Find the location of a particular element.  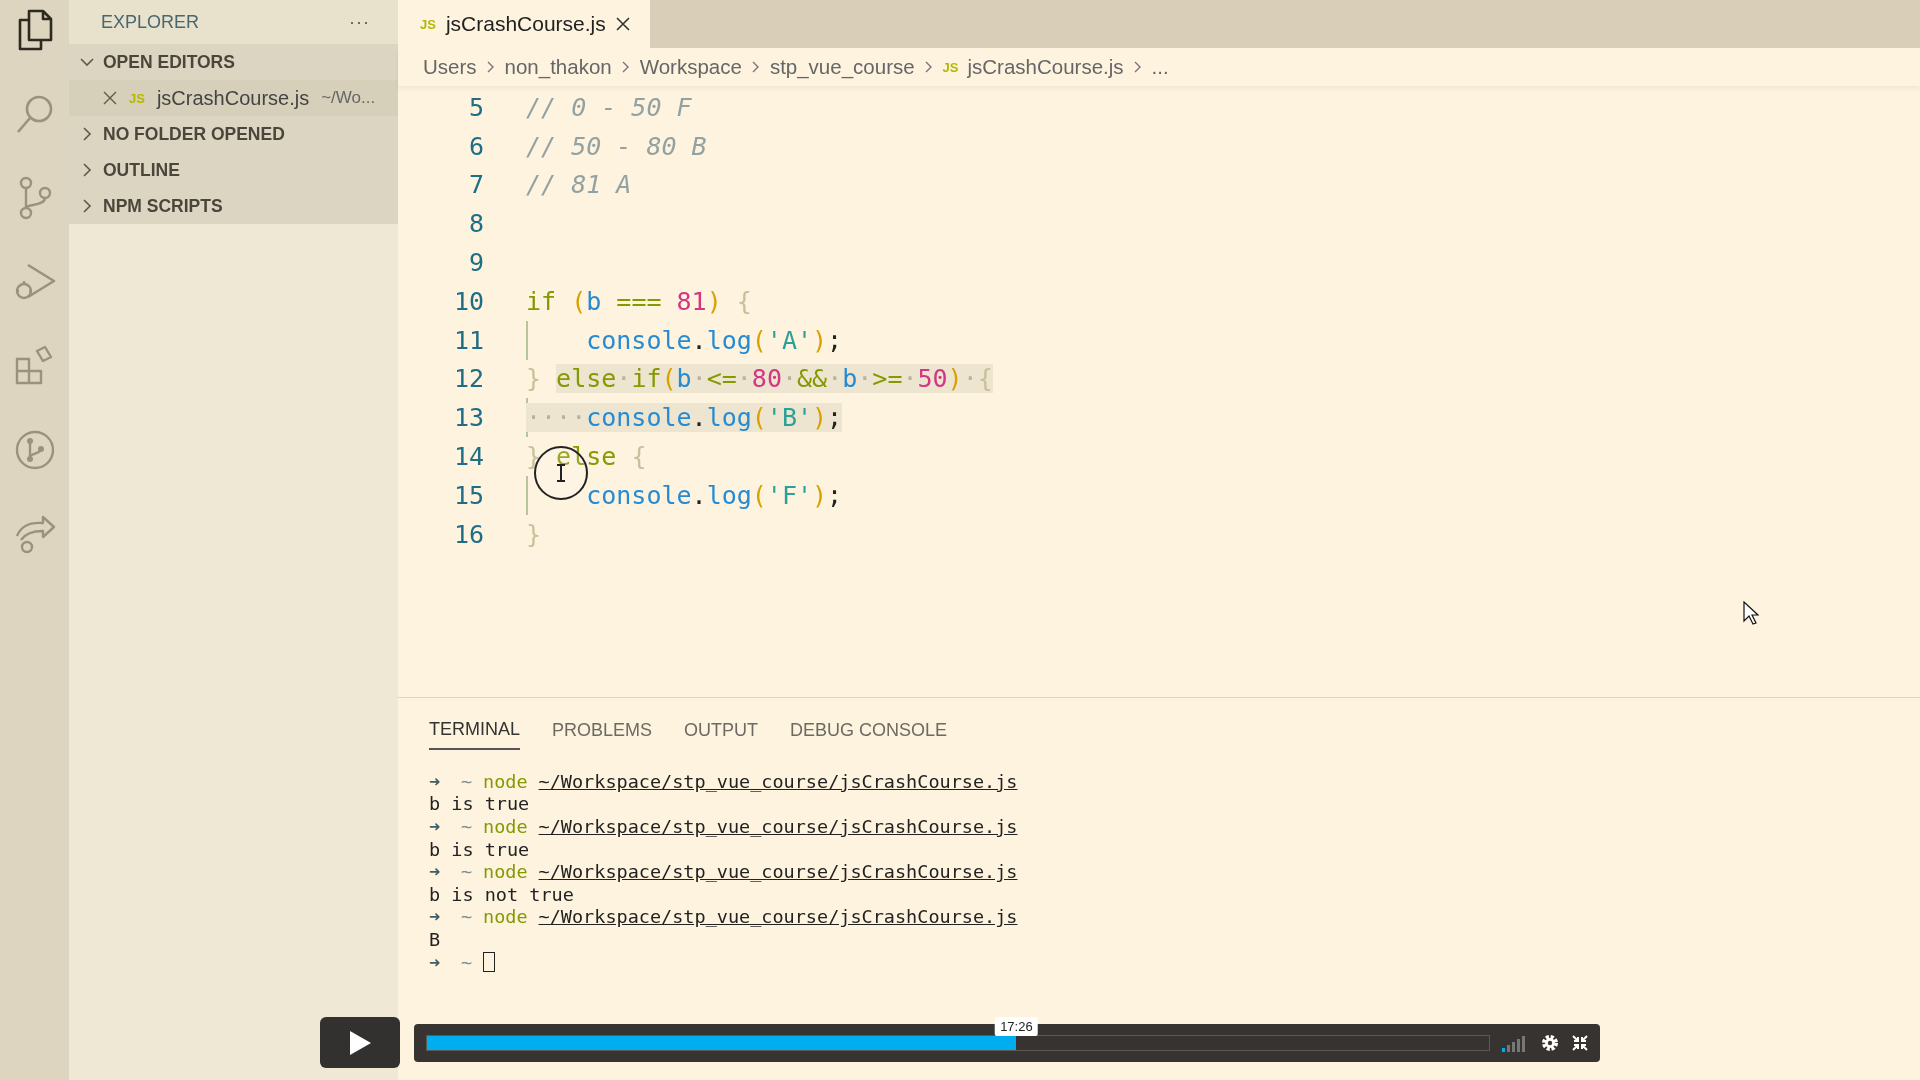

close-icon is located at coordinates (622, 24).